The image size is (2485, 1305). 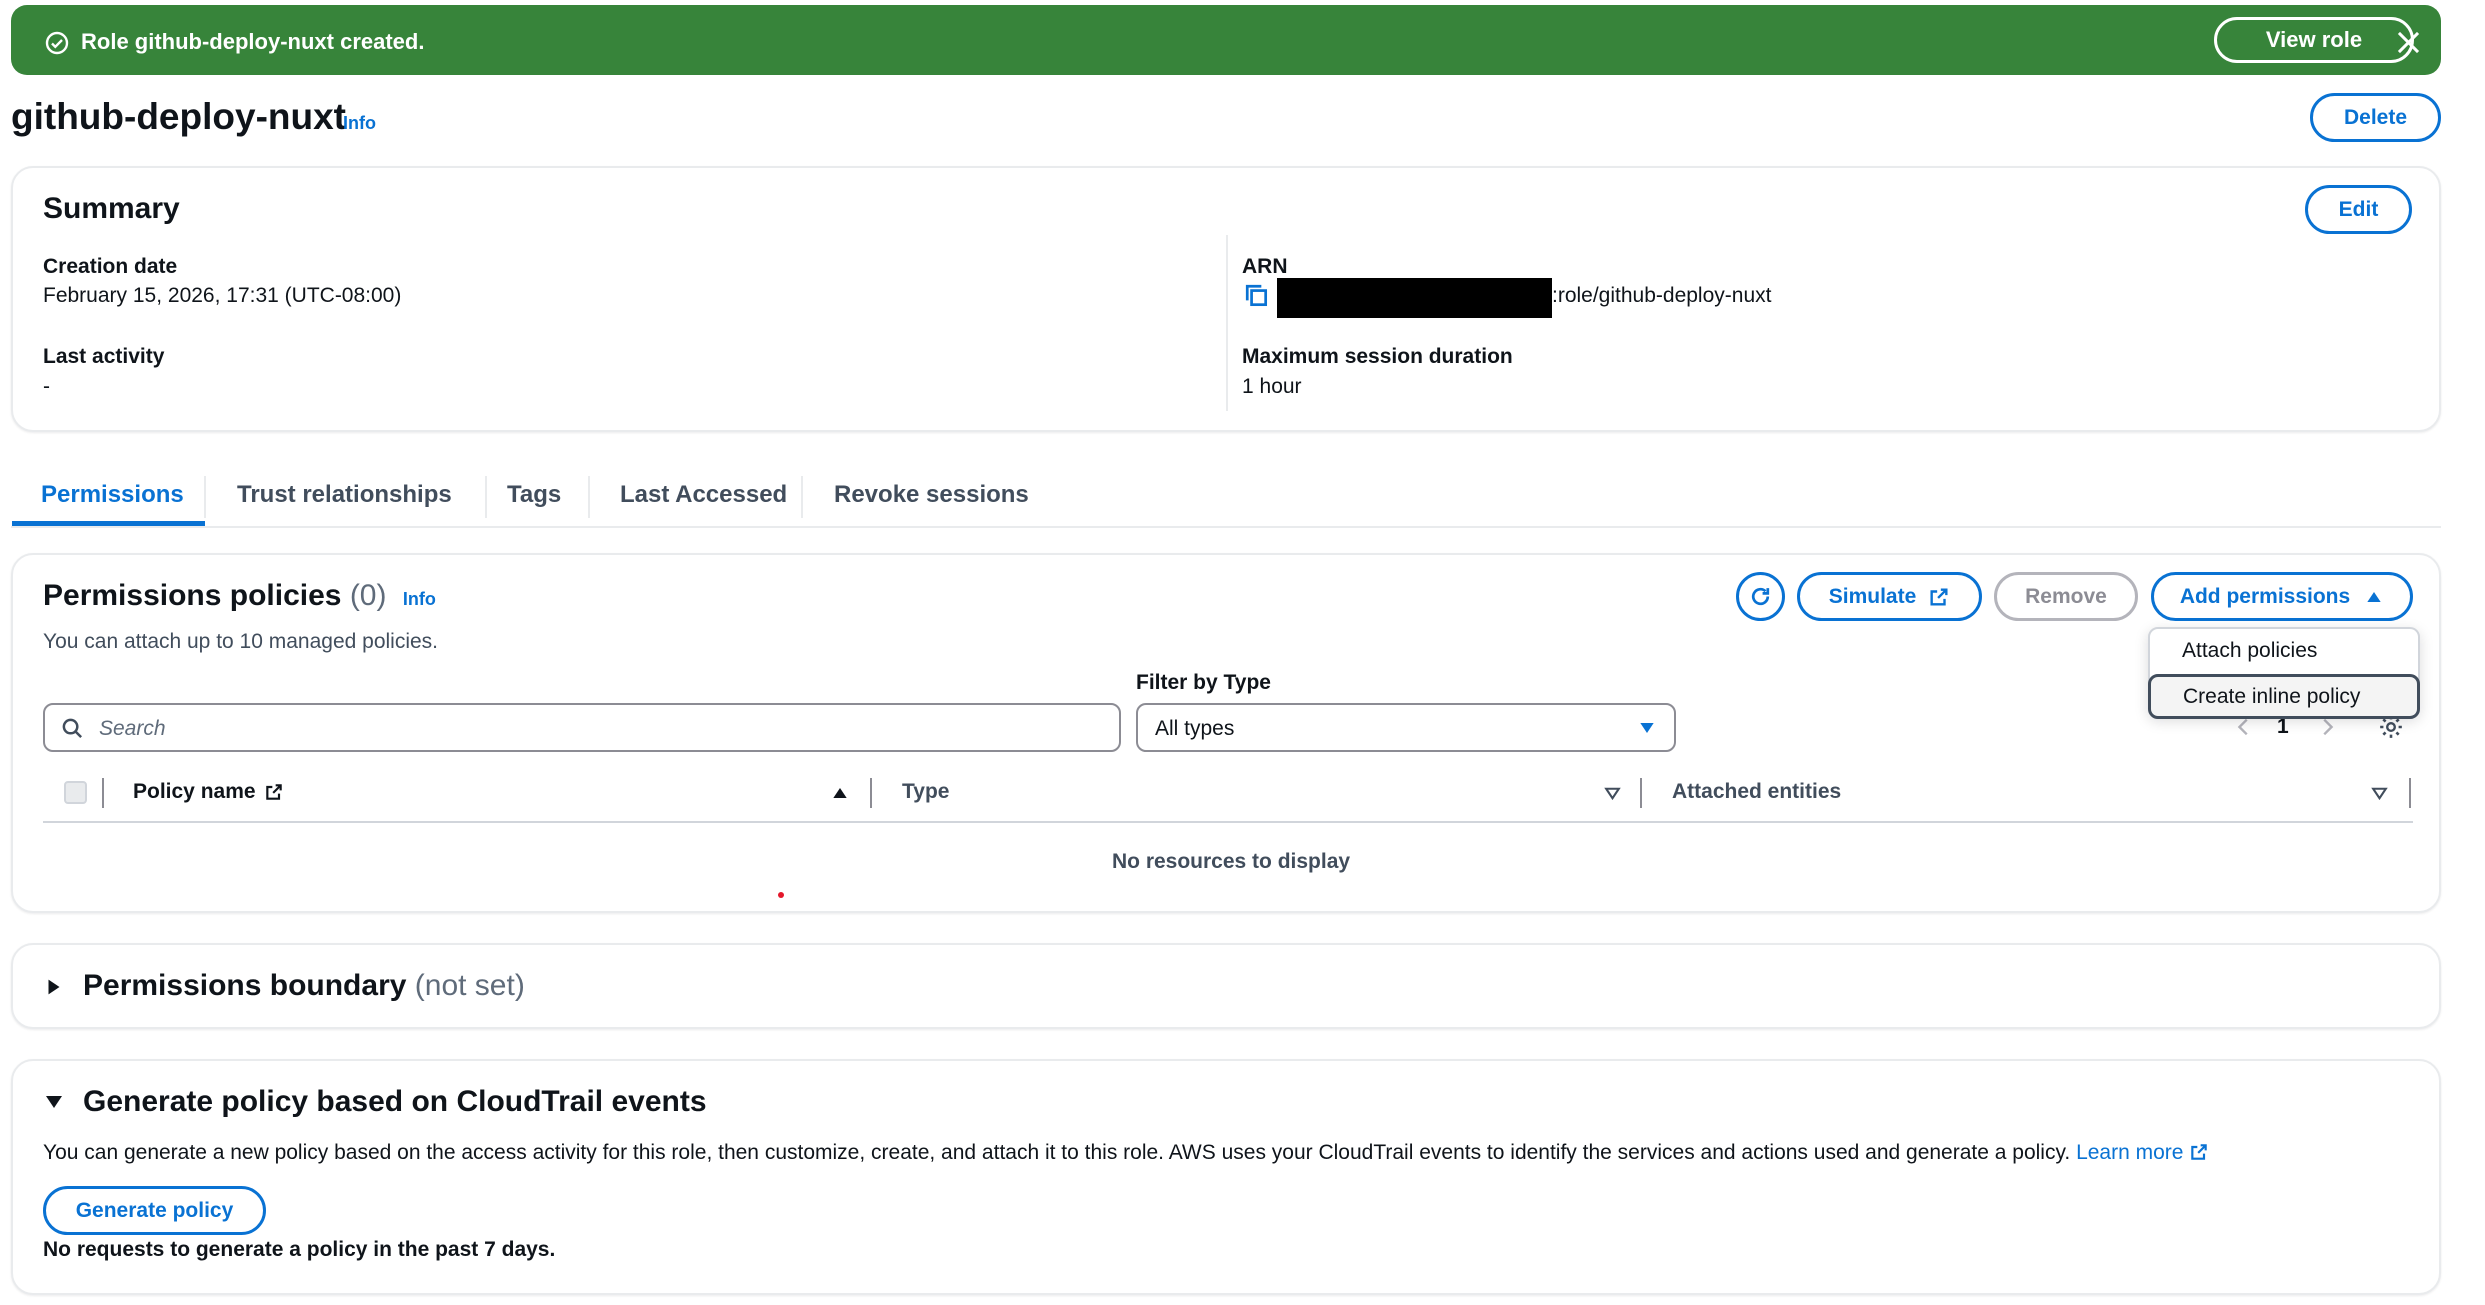 What do you see at coordinates (1272, 386) in the screenshot?
I see `max-session-value: 1 hour` at bounding box center [1272, 386].